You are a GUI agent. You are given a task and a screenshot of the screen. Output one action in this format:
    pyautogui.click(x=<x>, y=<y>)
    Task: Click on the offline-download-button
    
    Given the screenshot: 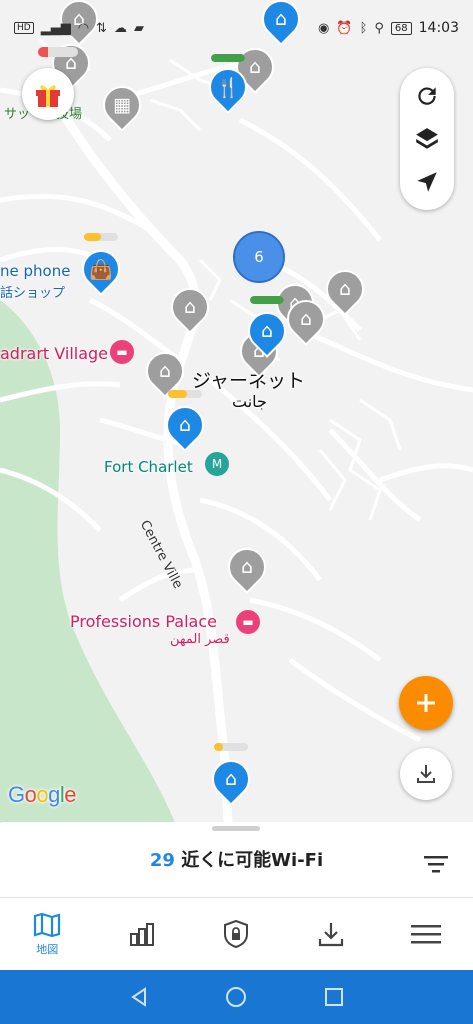 What is the action you would take?
    pyautogui.click(x=426, y=774)
    